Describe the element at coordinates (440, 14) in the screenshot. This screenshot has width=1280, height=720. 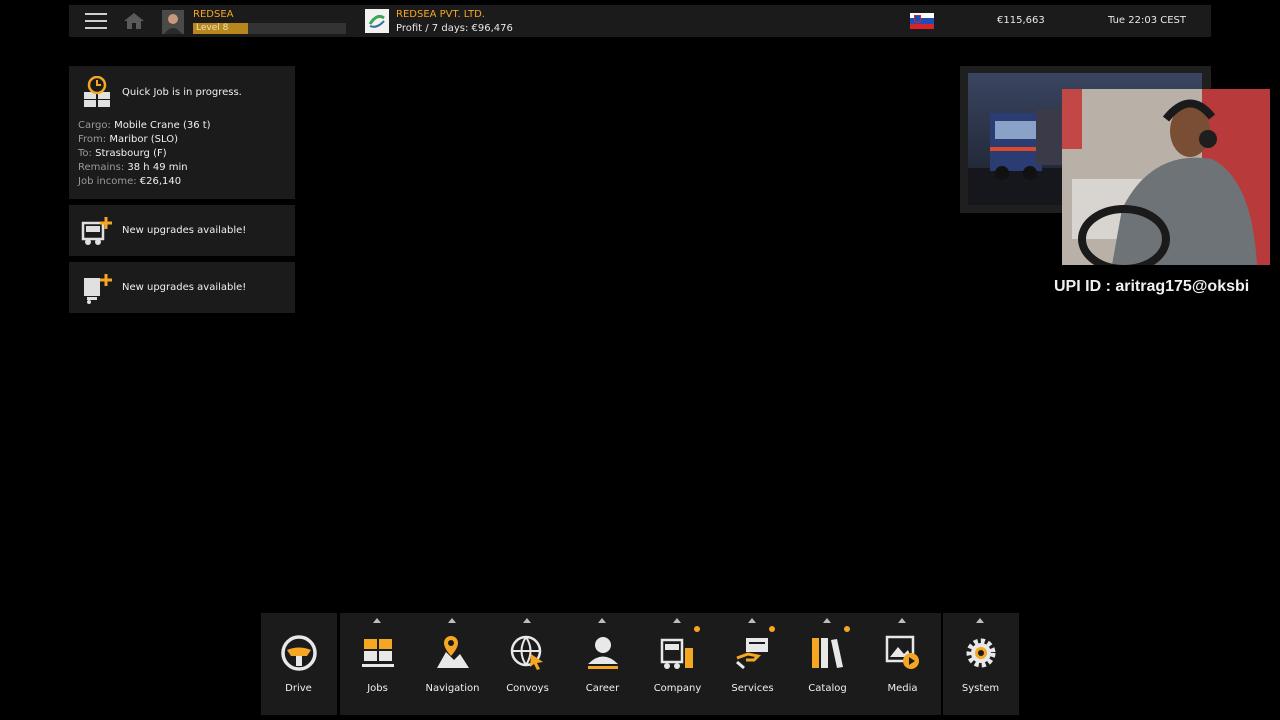
I see `company-name: REDSEA PVT. LTD.` at that location.